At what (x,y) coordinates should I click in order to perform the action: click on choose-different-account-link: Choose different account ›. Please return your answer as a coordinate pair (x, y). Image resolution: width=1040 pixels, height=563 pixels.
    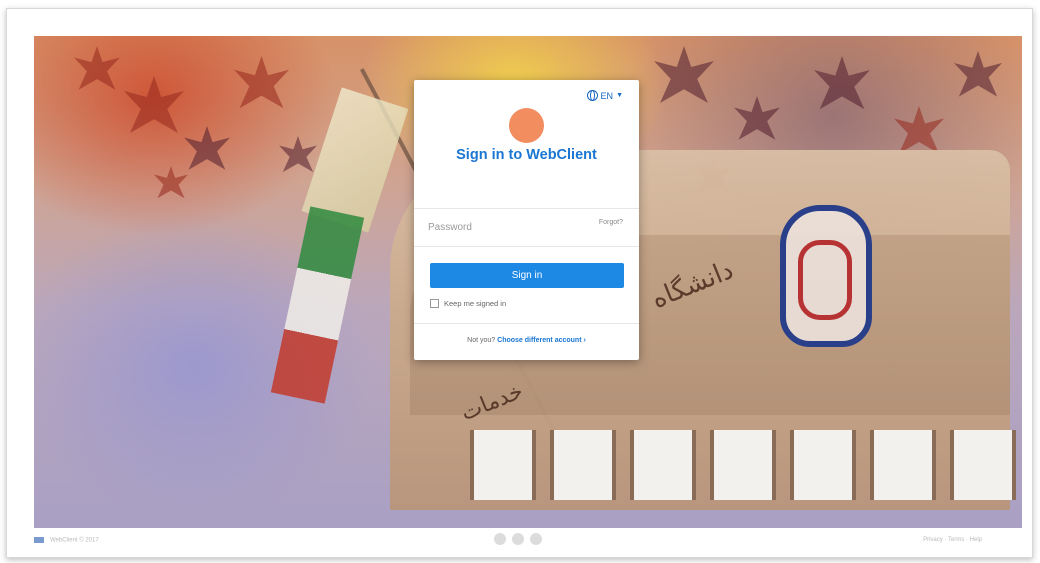
    Looking at the image, I should click on (541, 340).